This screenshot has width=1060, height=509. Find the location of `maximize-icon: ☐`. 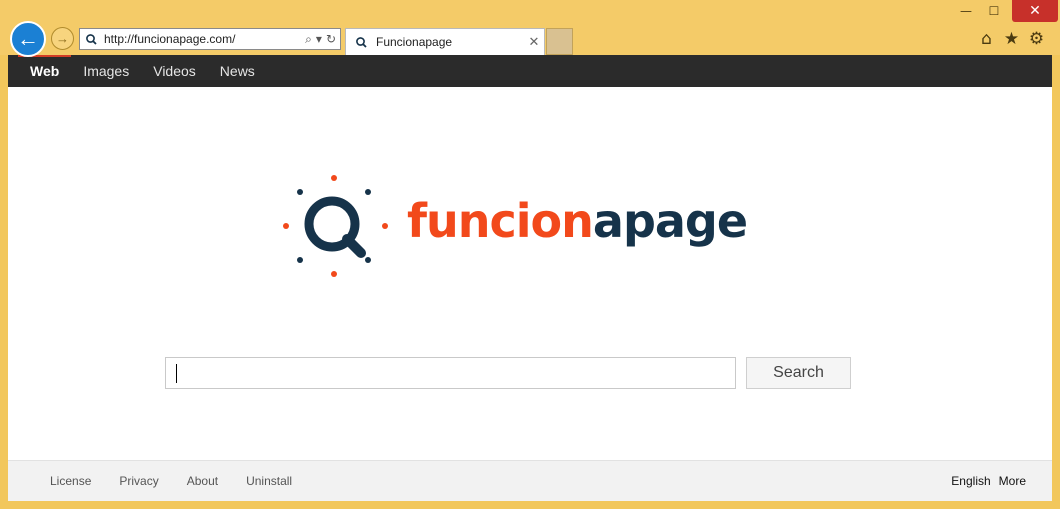

maximize-icon: ☐ is located at coordinates (994, 11).